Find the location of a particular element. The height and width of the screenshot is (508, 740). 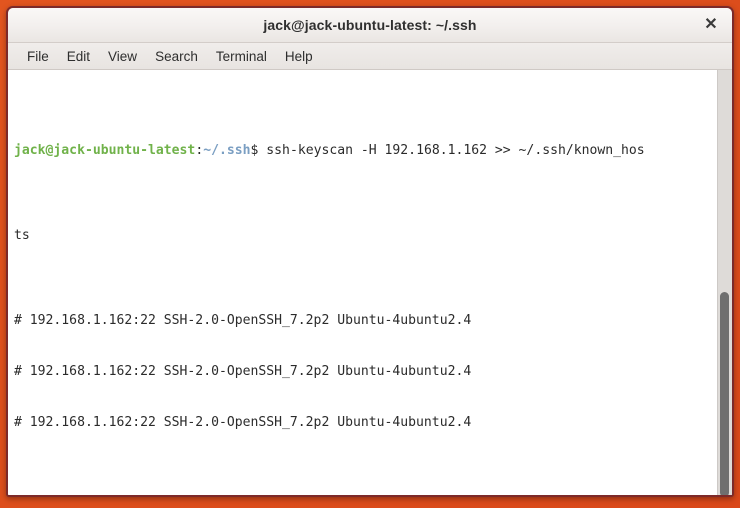

window-titlebar: jack@jack-ubuntu-latest: ~/.ssh ✕ is located at coordinates (370, 25).